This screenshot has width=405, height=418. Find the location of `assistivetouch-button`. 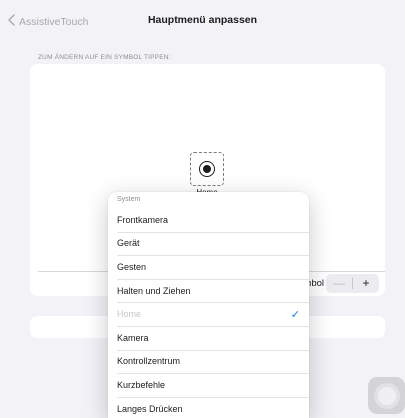

assistivetouch-button is located at coordinates (386, 395).